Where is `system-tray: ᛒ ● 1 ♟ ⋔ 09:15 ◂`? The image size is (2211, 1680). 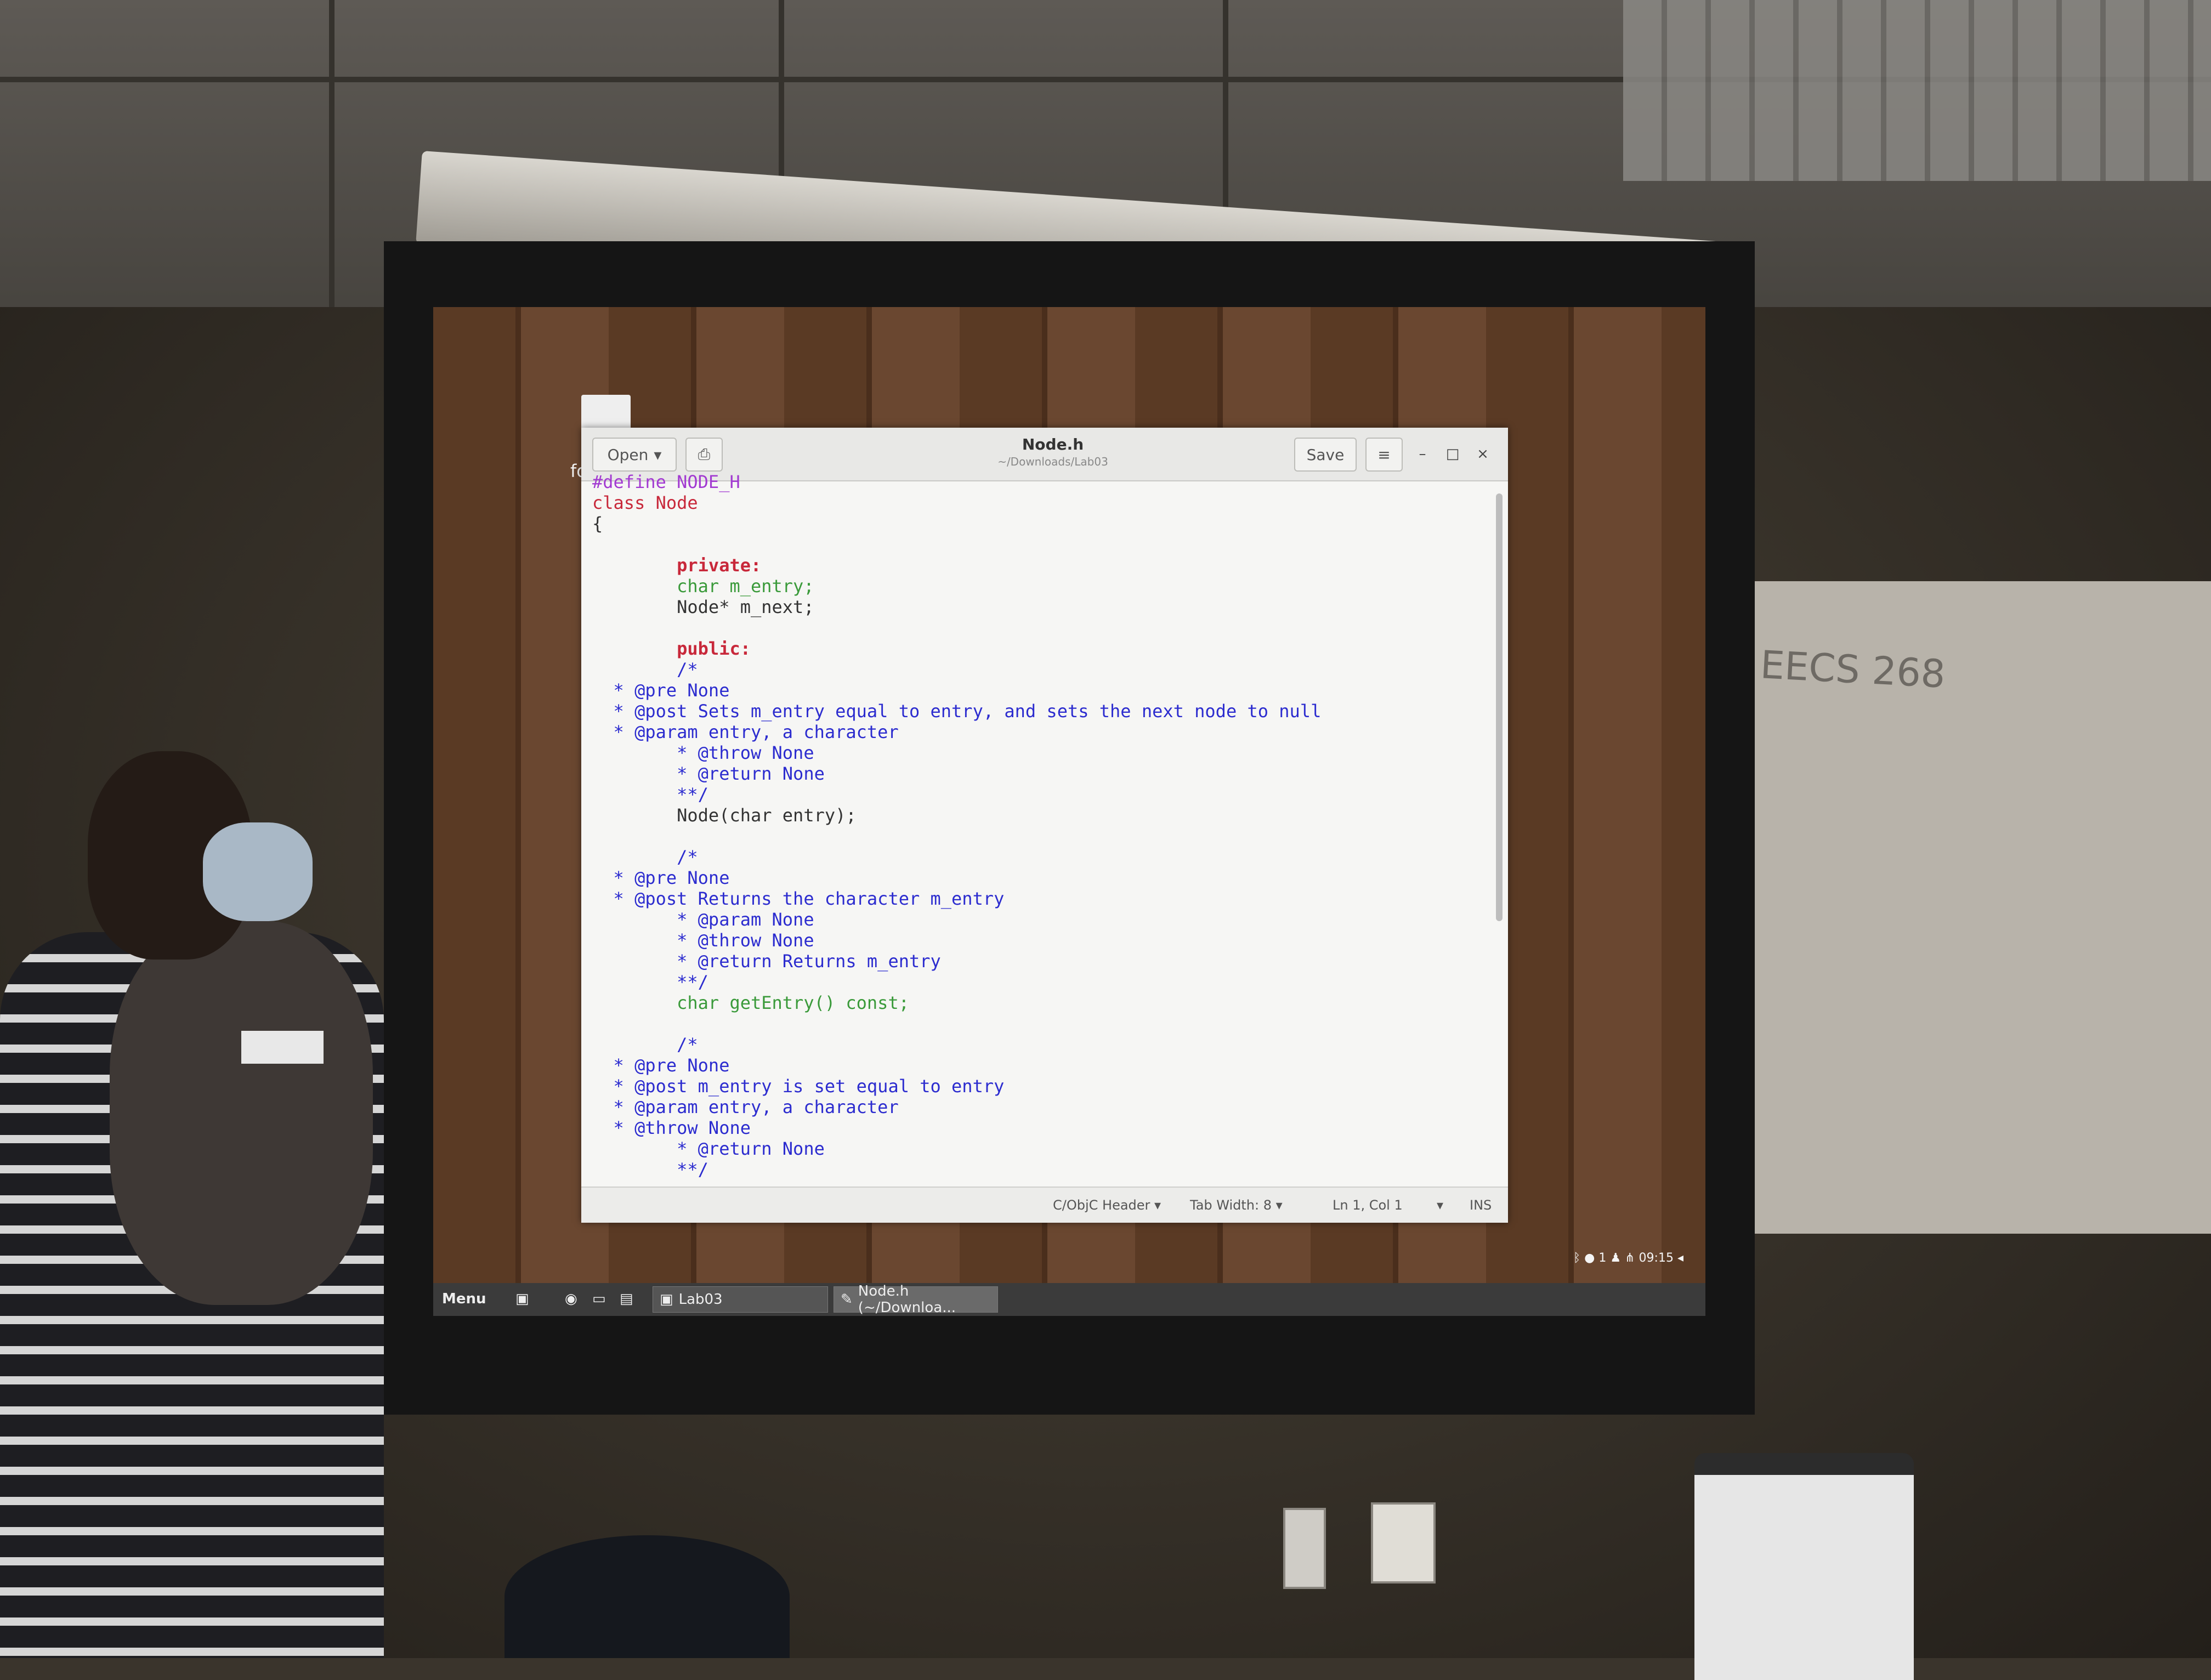 system-tray: ᛒ ● 1 ♟ ⋔ 09:15 ◂ is located at coordinates (1628, 1258).